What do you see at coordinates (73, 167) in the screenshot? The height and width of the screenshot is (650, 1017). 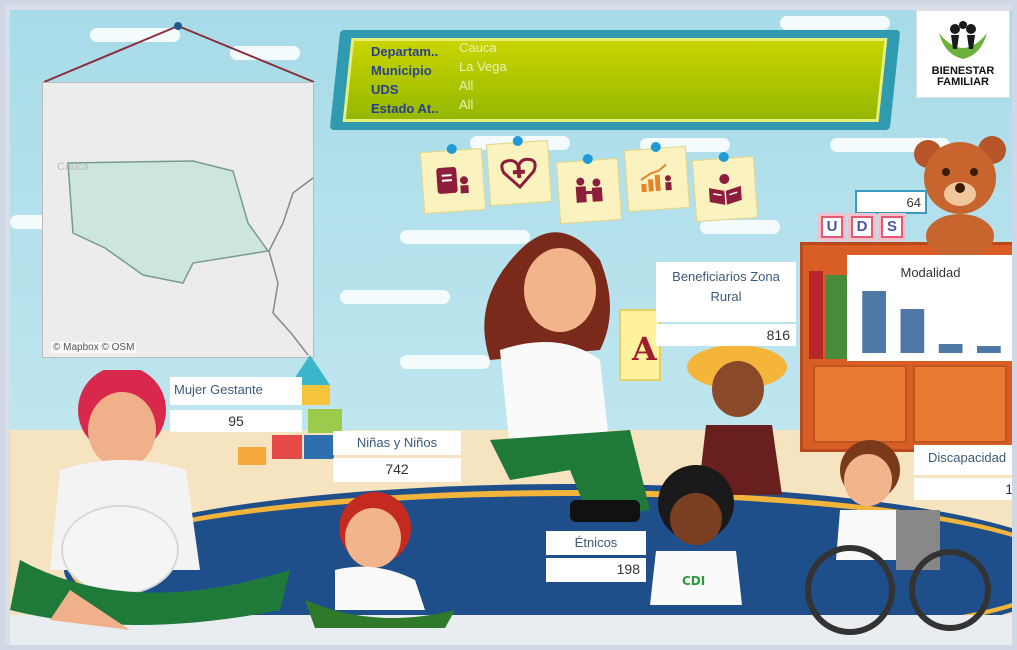 I see `map-label: Cauca` at bounding box center [73, 167].